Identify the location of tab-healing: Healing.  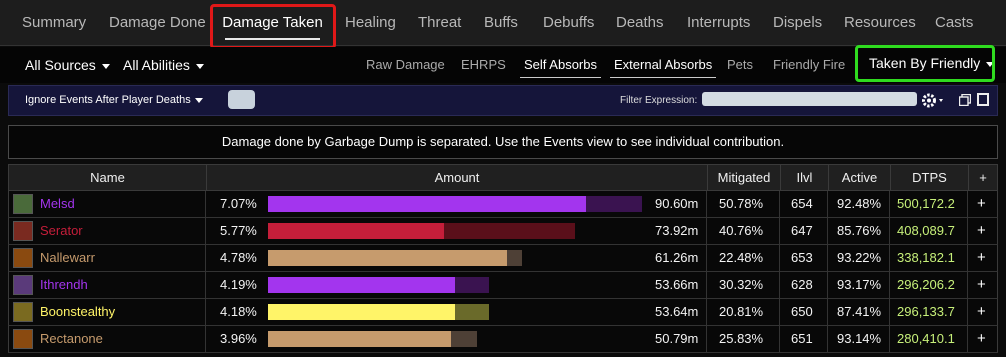
(370, 23).